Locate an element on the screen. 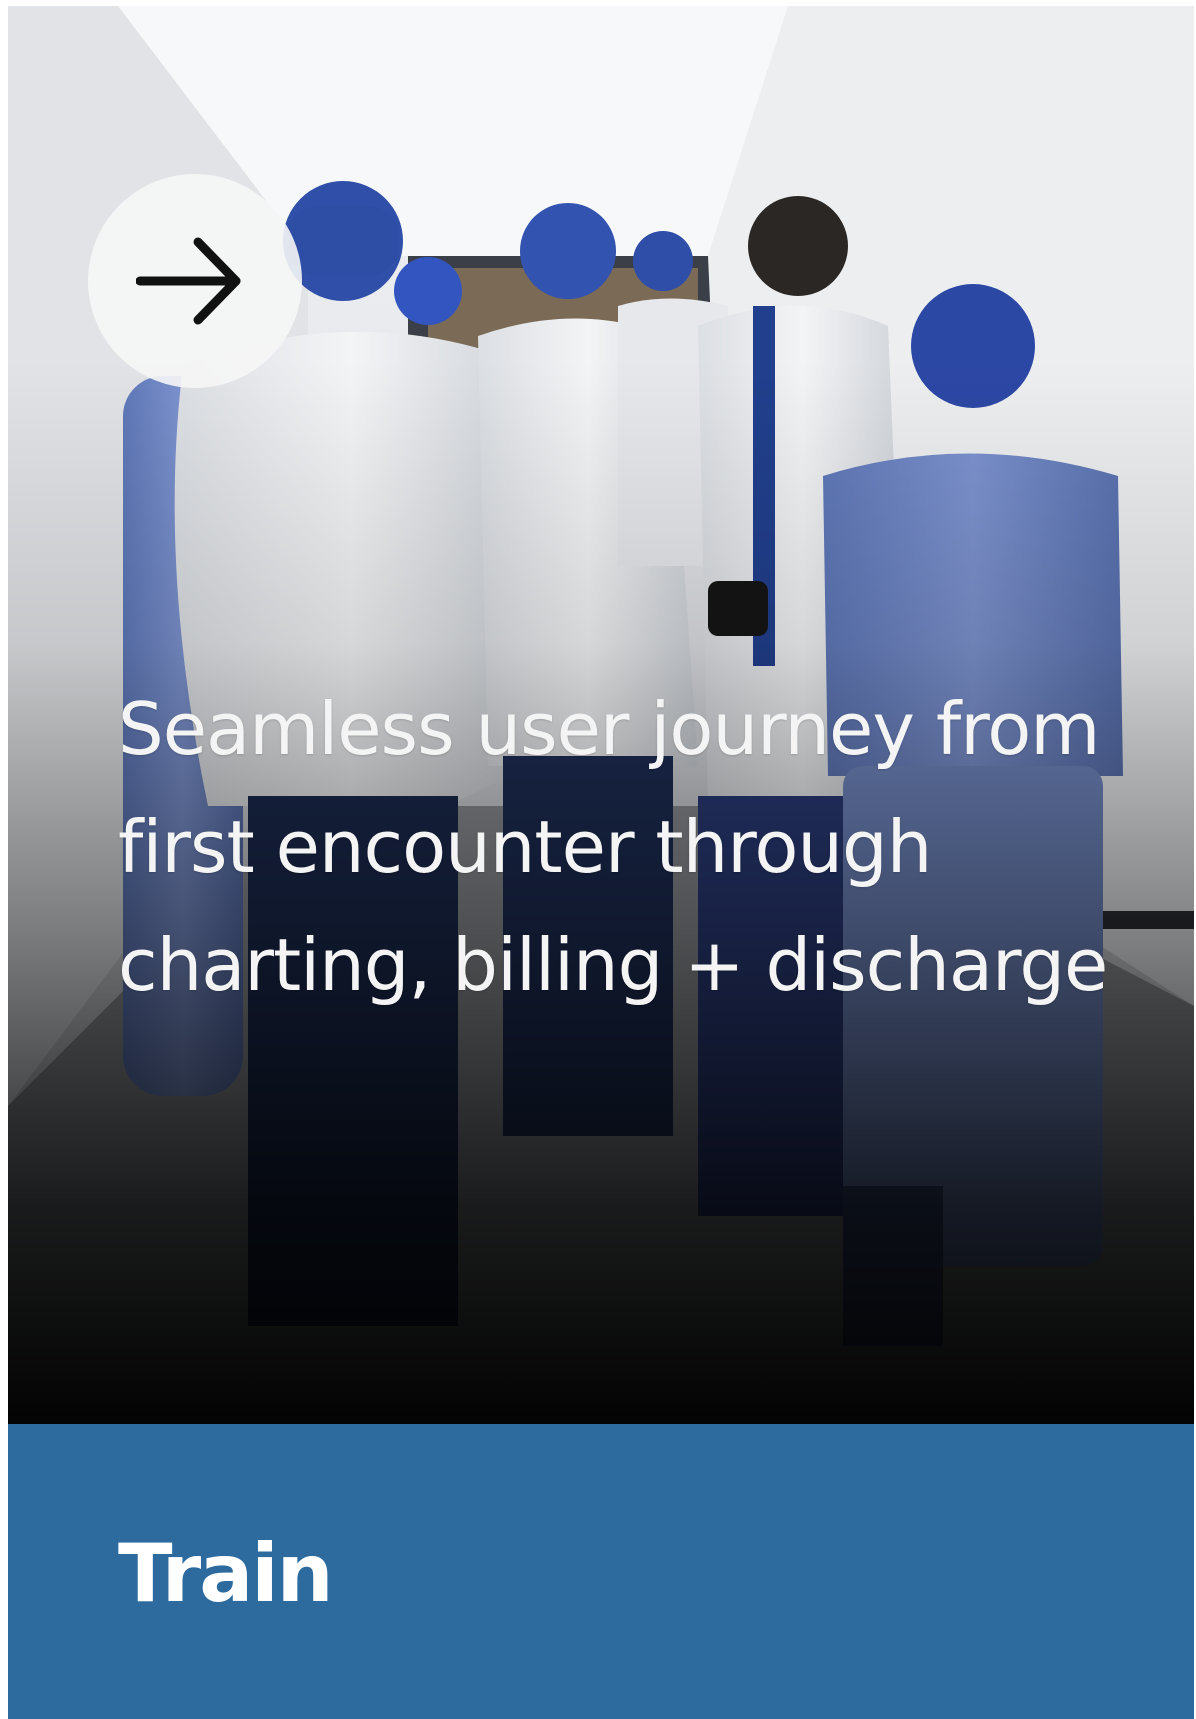 This screenshot has width=1196, height=1719. arrow-right-icon is located at coordinates (188, 281).